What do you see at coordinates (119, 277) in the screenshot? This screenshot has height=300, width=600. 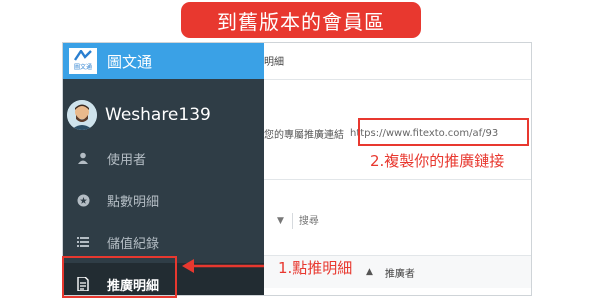 I see `referral-nav-highlight` at bounding box center [119, 277].